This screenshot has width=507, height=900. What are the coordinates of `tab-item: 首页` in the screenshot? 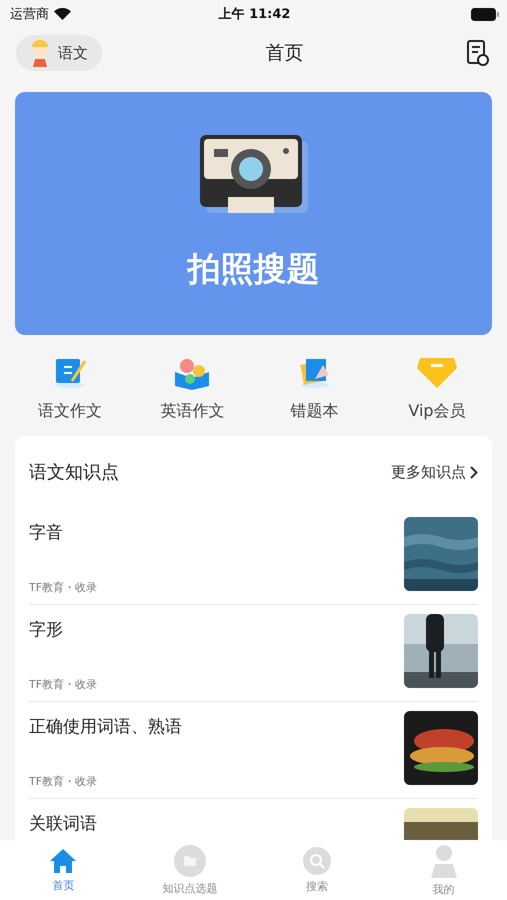 It's located at (63, 870).